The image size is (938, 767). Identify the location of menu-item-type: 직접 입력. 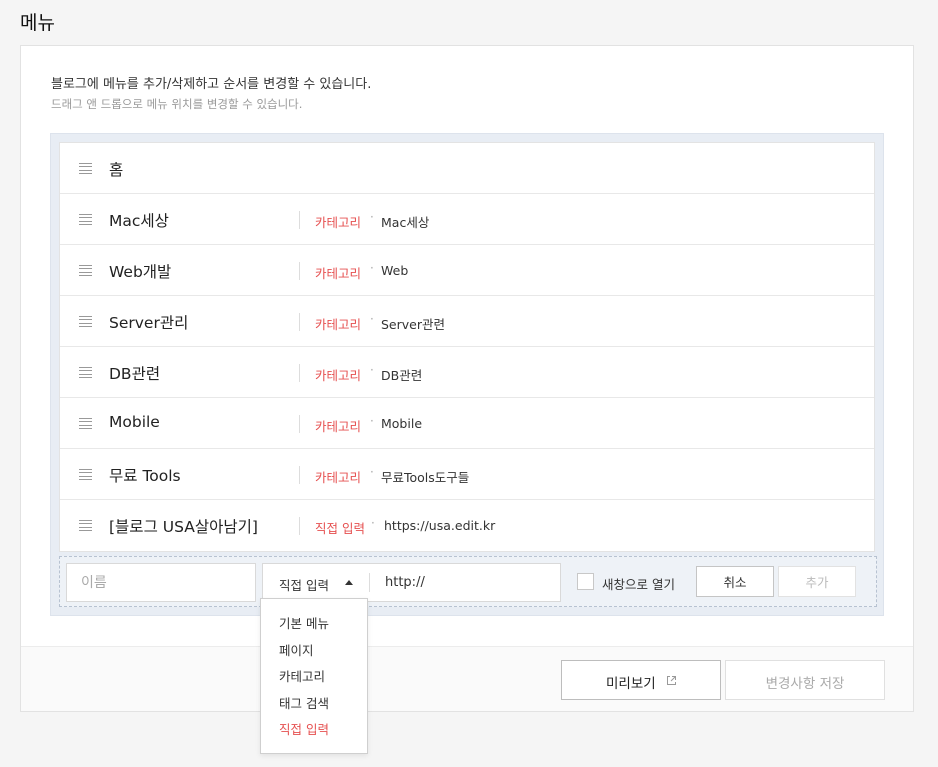
(340, 528).